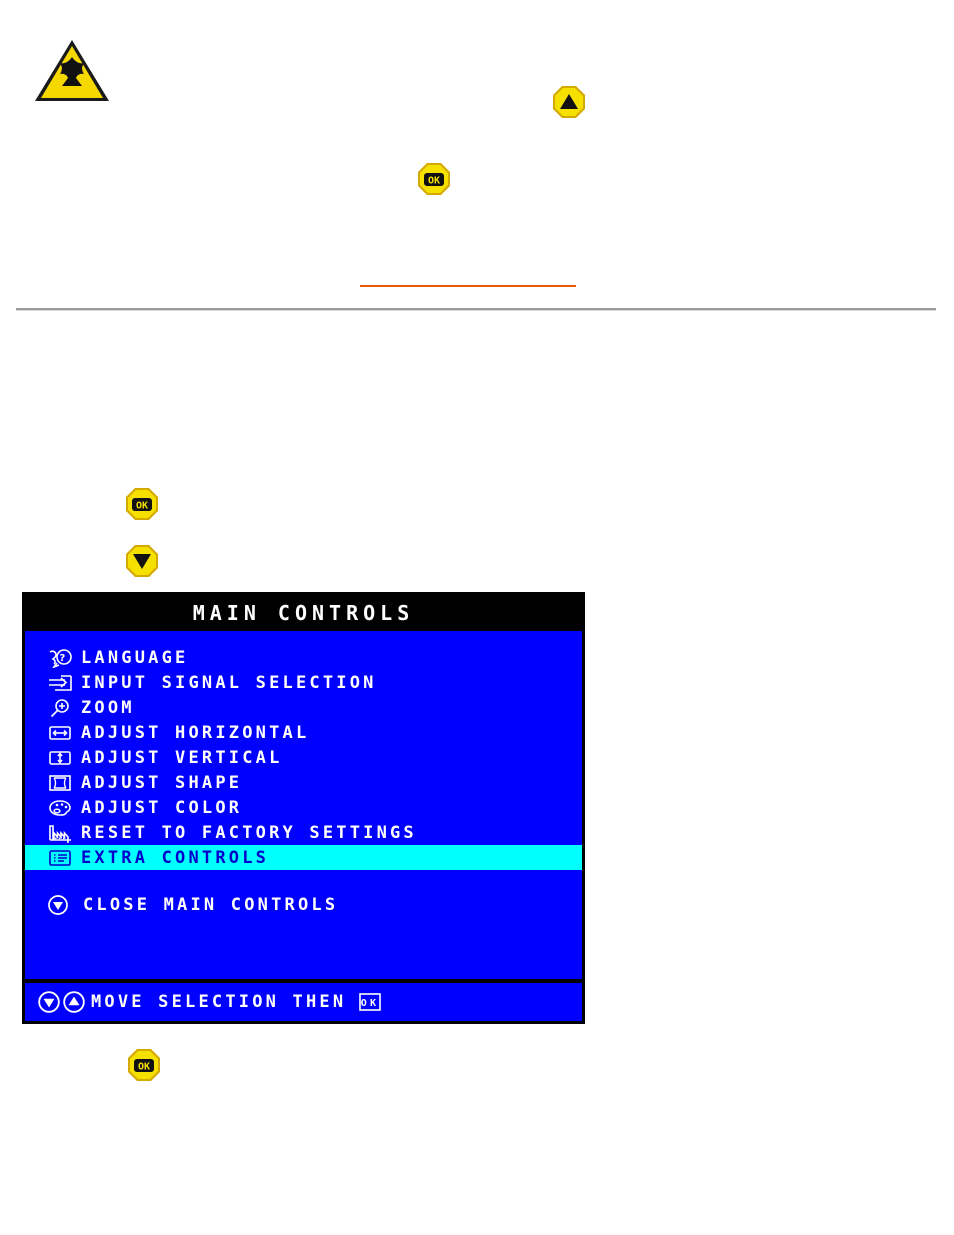 This screenshot has width=954, height=1235. Describe the element at coordinates (468, 286) in the screenshot. I see `empty-link-underline` at that location.